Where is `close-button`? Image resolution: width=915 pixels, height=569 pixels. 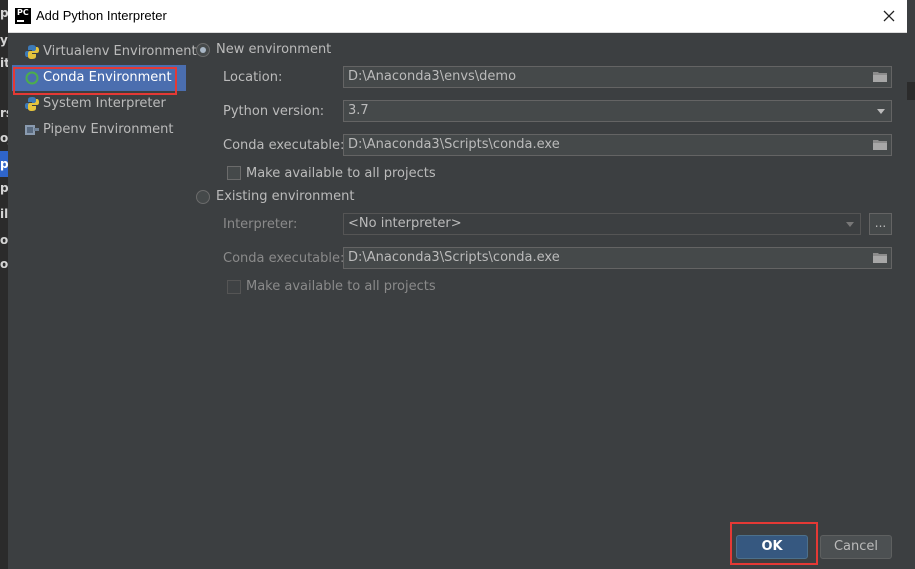 close-button is located at coordinates (889, 16).